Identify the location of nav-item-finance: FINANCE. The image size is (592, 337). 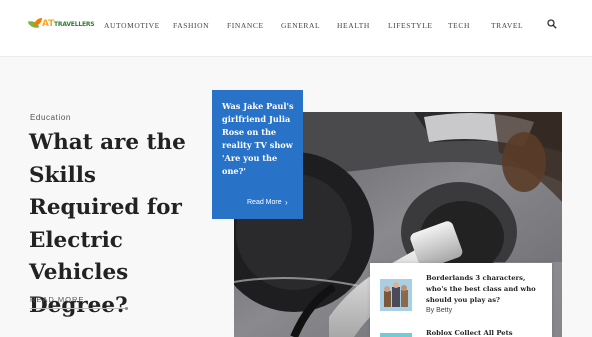
(245, 25).